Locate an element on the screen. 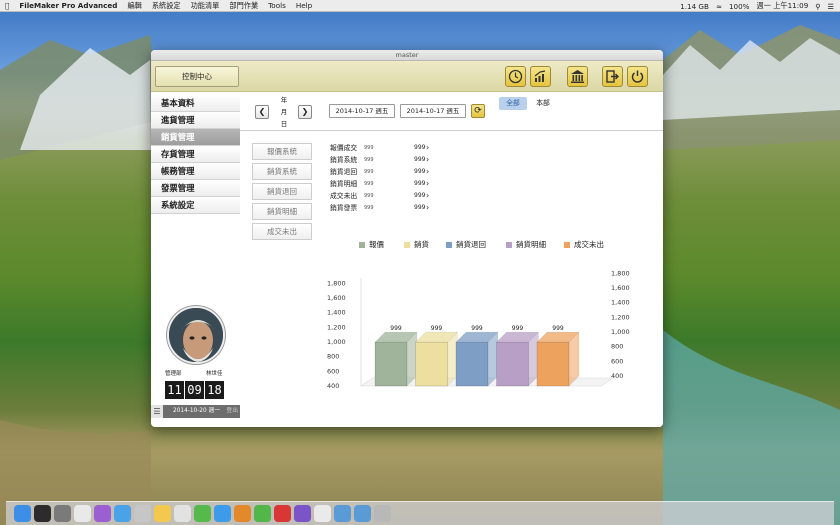  sidebar-item-accounting: 帳務管理 is located at coordinates (195, 171).